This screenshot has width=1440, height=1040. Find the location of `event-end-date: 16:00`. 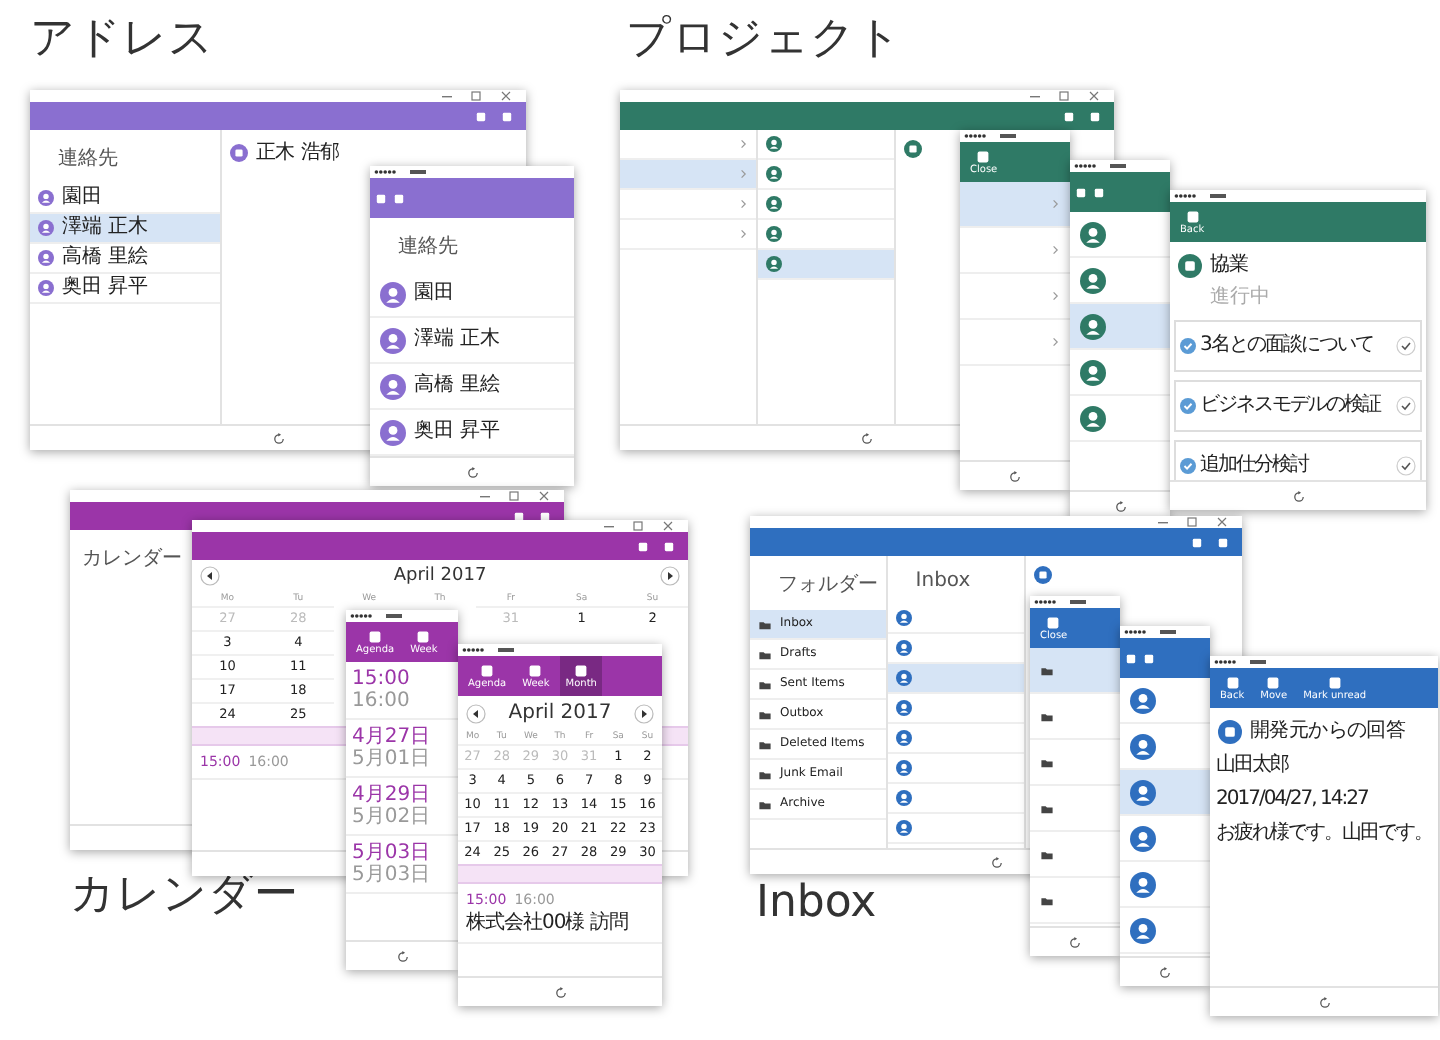

event-end-date: 16:00 is located at coordinates (381, 701).